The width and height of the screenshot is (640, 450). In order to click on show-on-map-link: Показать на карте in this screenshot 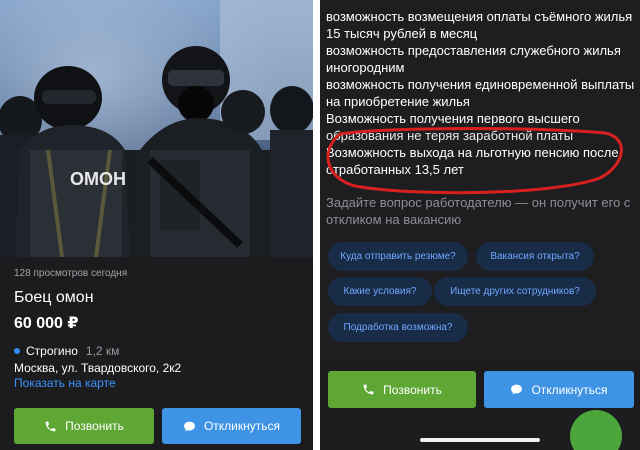, I will do `click(65, 383)`.